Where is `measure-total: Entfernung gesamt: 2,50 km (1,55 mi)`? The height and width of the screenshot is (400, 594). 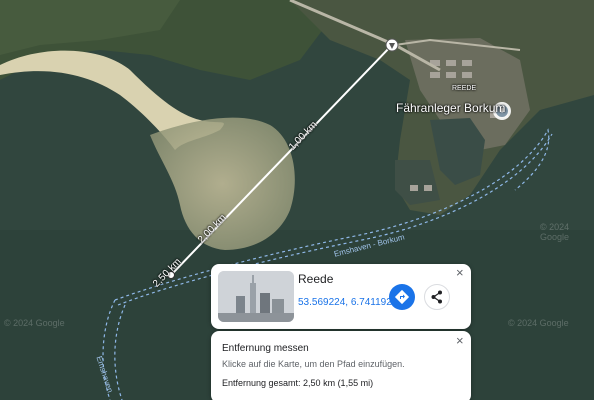
measure-total: Entfernung gesamt: 2,50 km (1,55 mi) is located at coordinates (298, 383).